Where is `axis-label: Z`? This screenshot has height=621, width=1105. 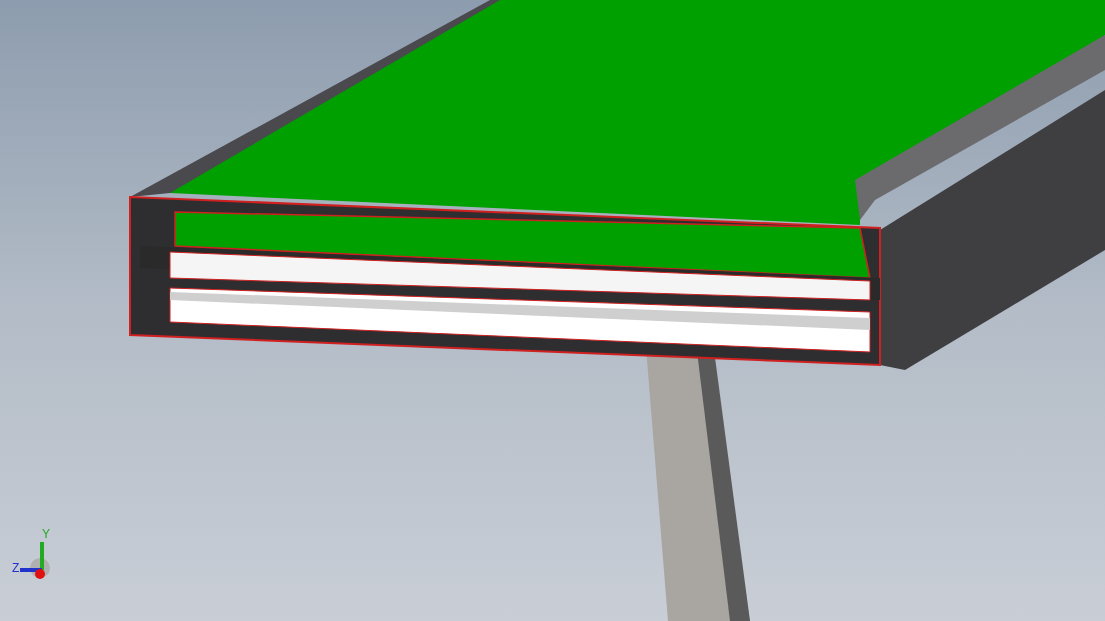 axis-label: Z is located at coordinates (16, 568).